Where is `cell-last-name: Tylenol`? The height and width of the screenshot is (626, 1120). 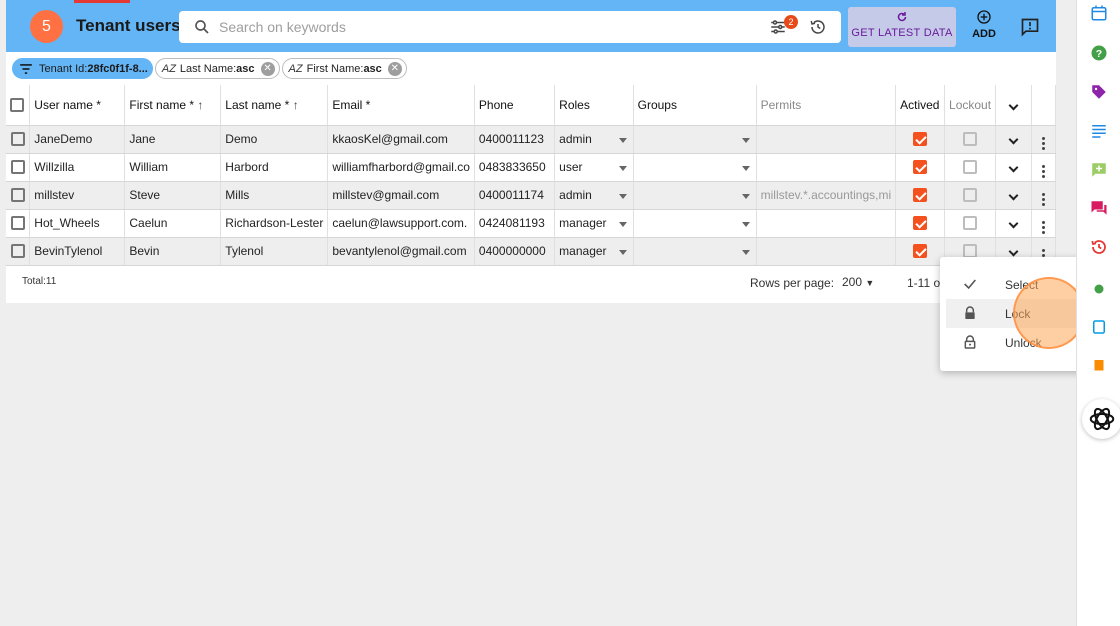
cell-last-name: Tylenol is located at coordinates (274, 251).